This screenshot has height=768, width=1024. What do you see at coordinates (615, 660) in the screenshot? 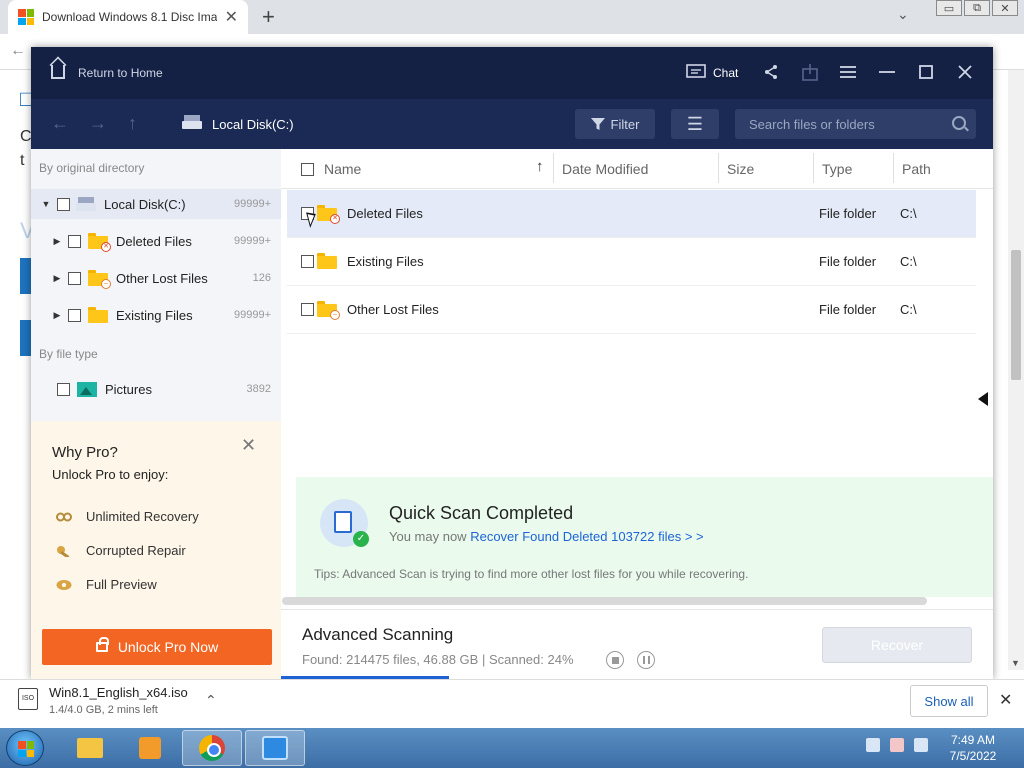
I see `stop-scan-icon` at bounding box center [615, 660].